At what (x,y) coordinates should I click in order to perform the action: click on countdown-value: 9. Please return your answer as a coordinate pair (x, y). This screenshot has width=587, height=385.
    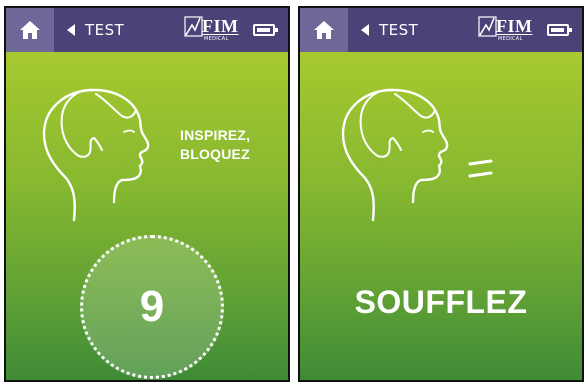
    Looking at the image, I should click on (152, 306).